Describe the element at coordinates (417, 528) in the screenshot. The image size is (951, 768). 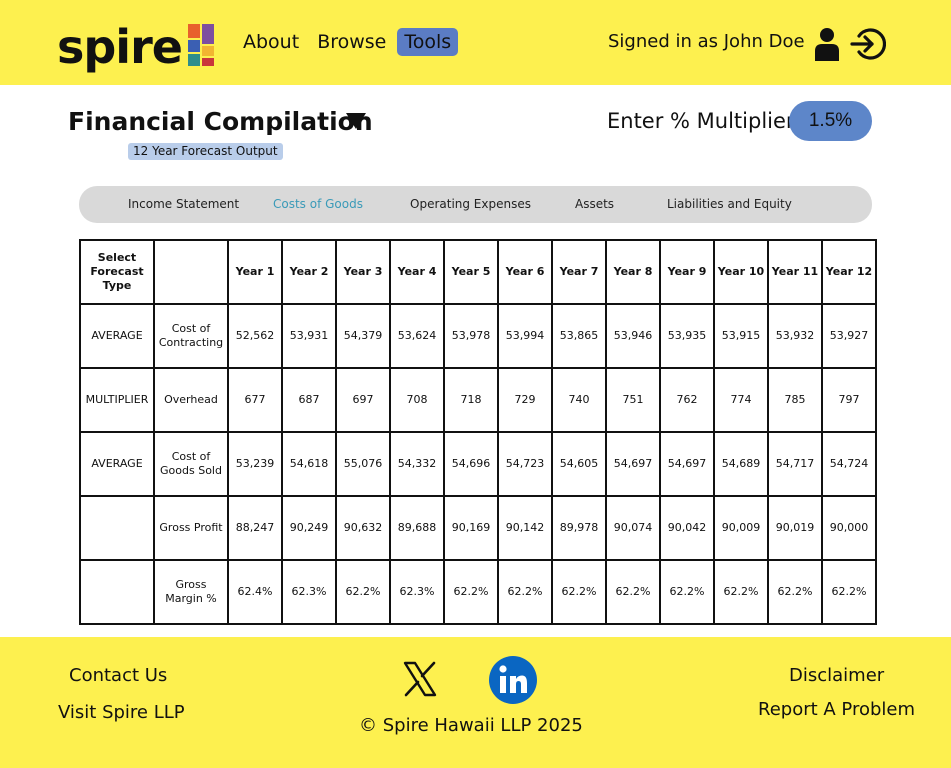
I see `value-cell: 89,688` at that location.